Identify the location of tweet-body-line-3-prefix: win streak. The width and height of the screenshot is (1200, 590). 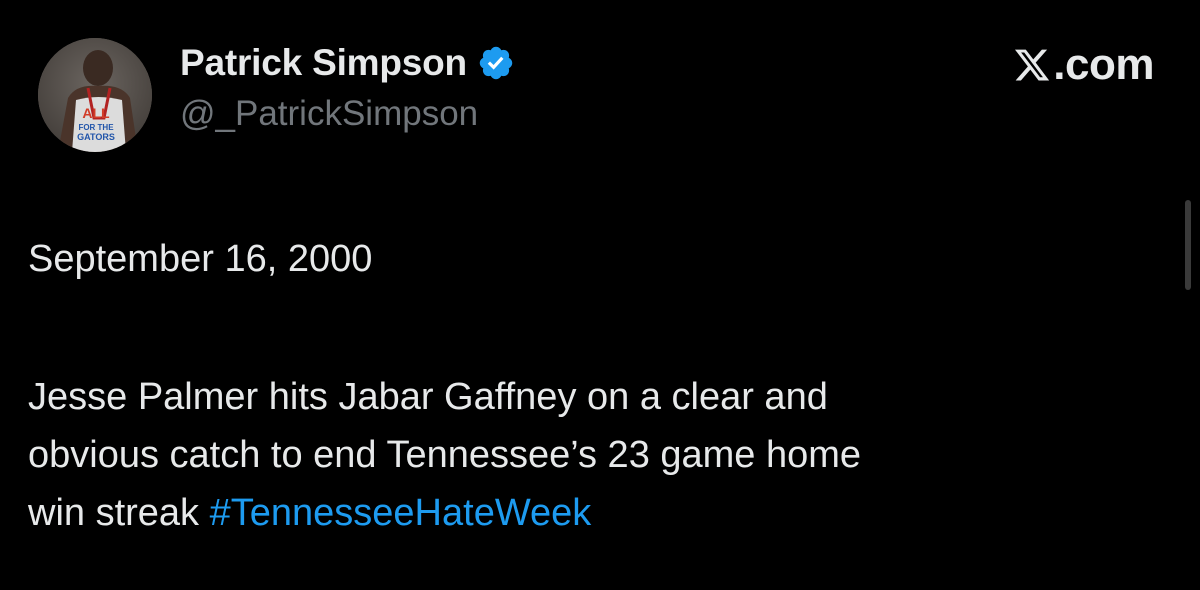
(119, 513).